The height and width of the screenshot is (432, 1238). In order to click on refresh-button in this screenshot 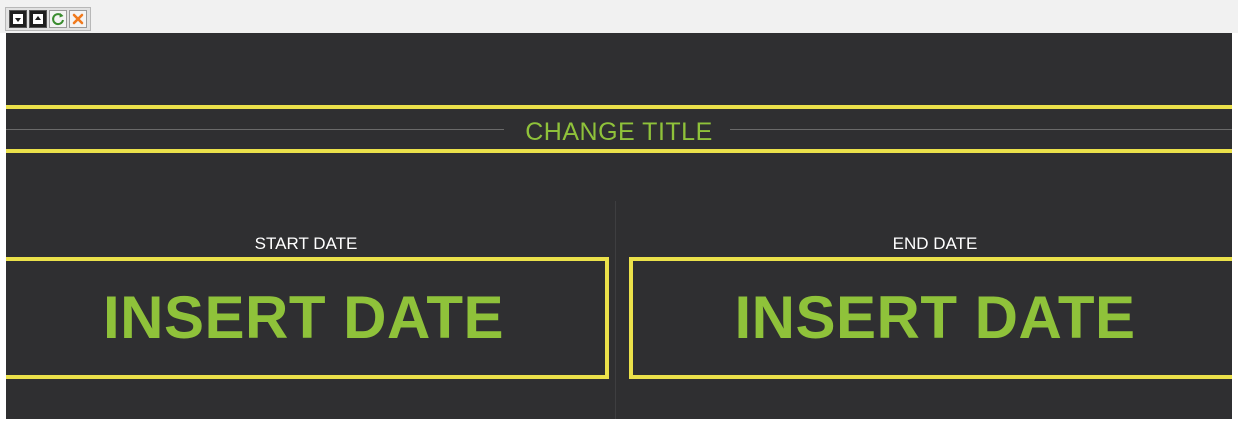, I will do `click(58, 19)`.